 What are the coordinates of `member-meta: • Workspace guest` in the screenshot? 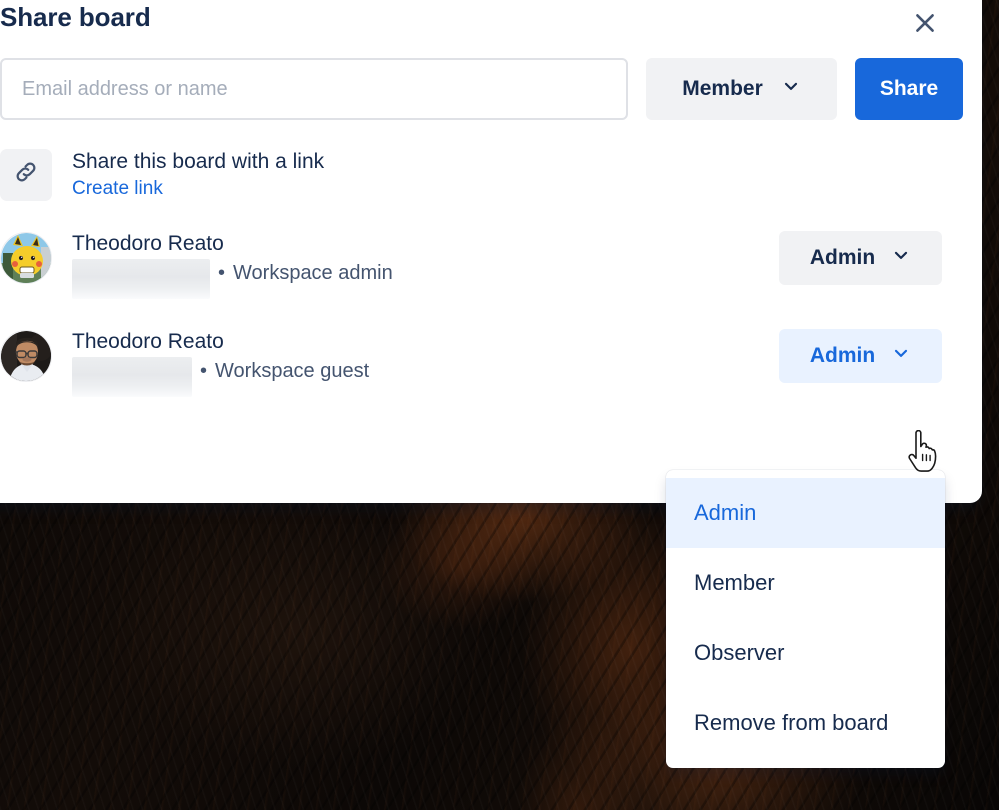 It's located at (425, 377).